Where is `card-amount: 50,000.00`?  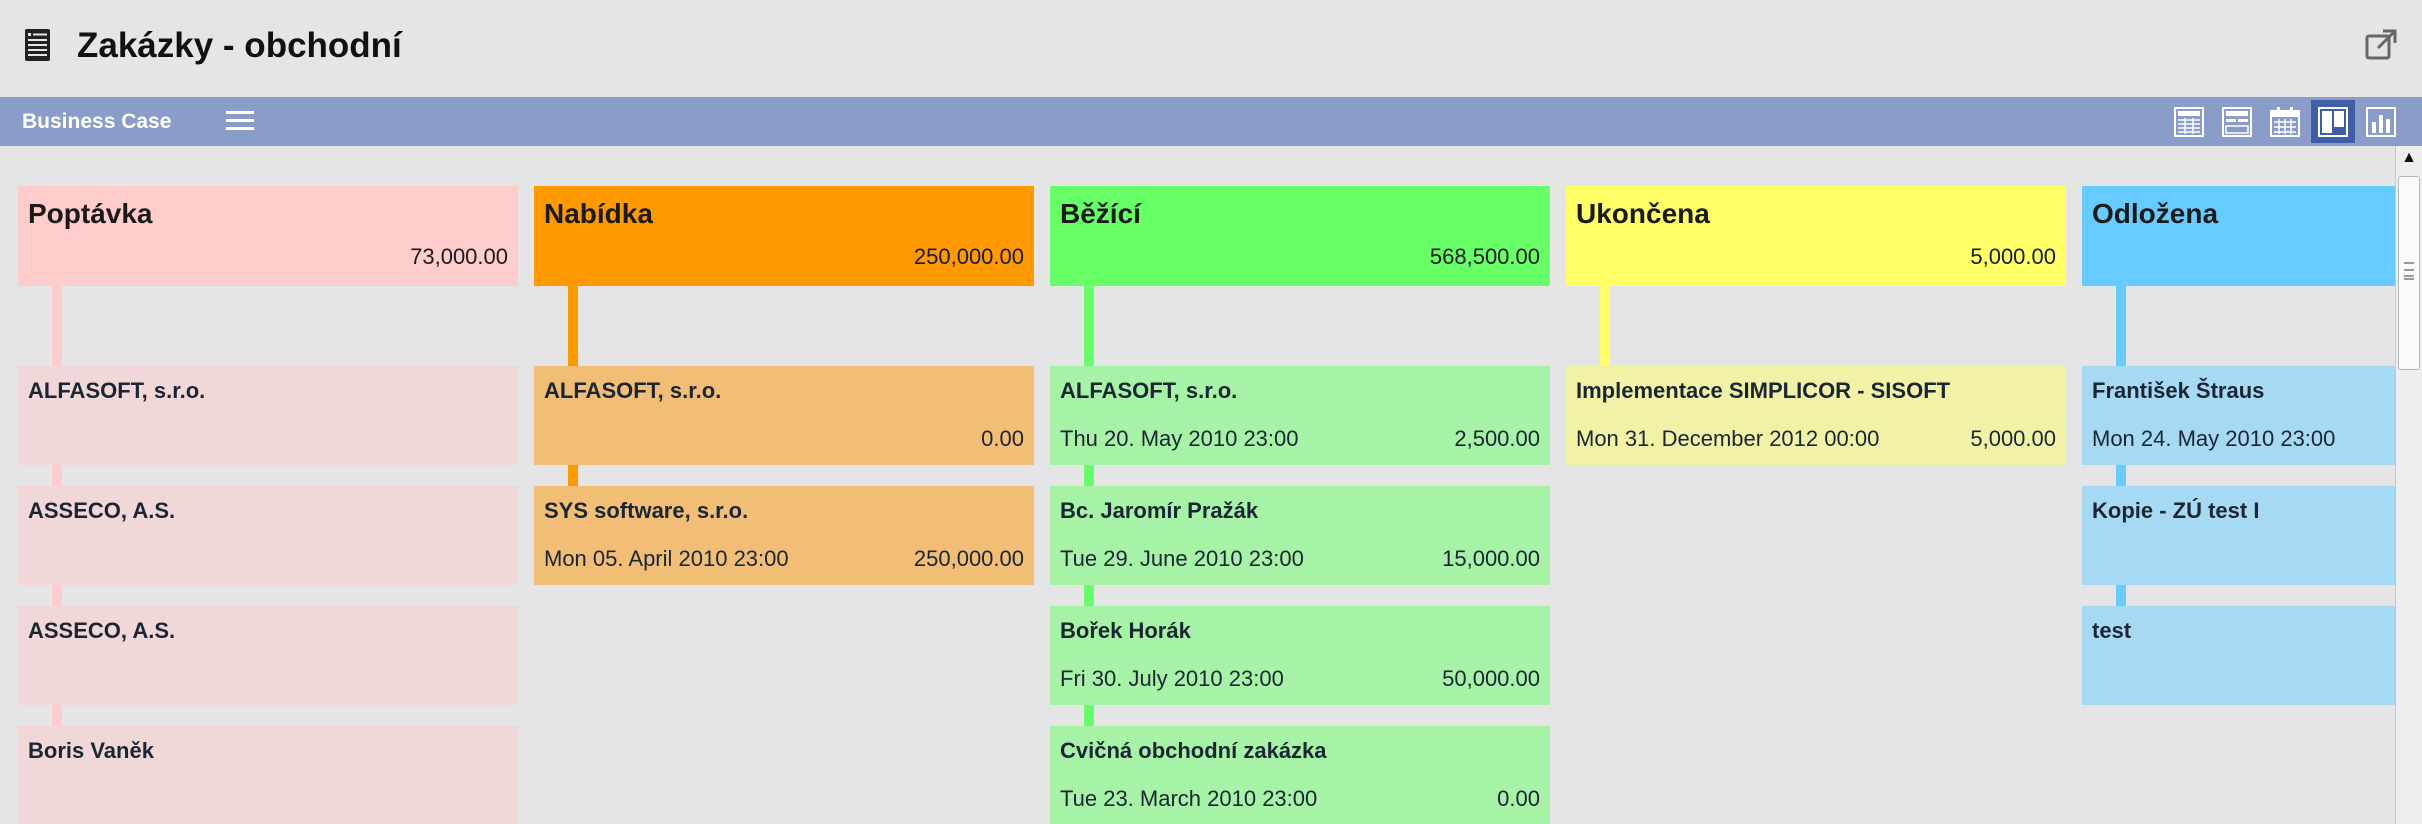
card-amount: 50,000.00 is located at coordinates (1491, 678).